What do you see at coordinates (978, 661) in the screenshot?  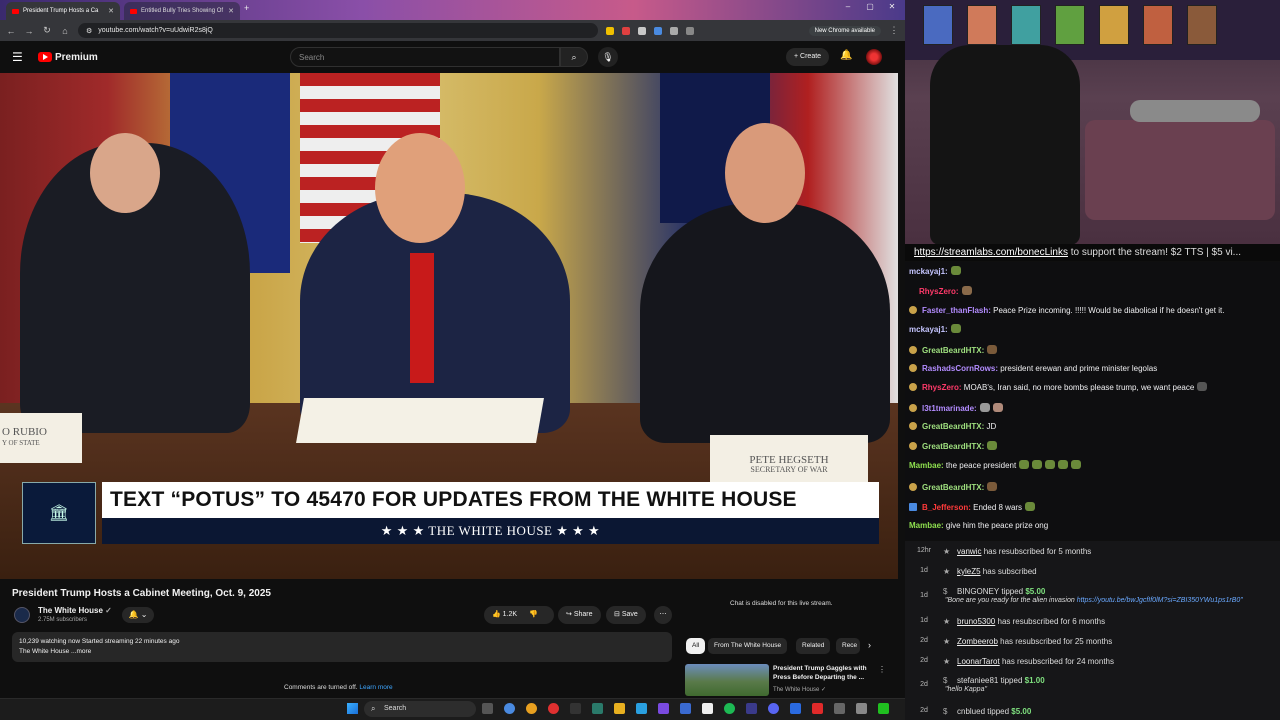 I see `event-username: LoonarTarot` at bounding box center [978, 661].